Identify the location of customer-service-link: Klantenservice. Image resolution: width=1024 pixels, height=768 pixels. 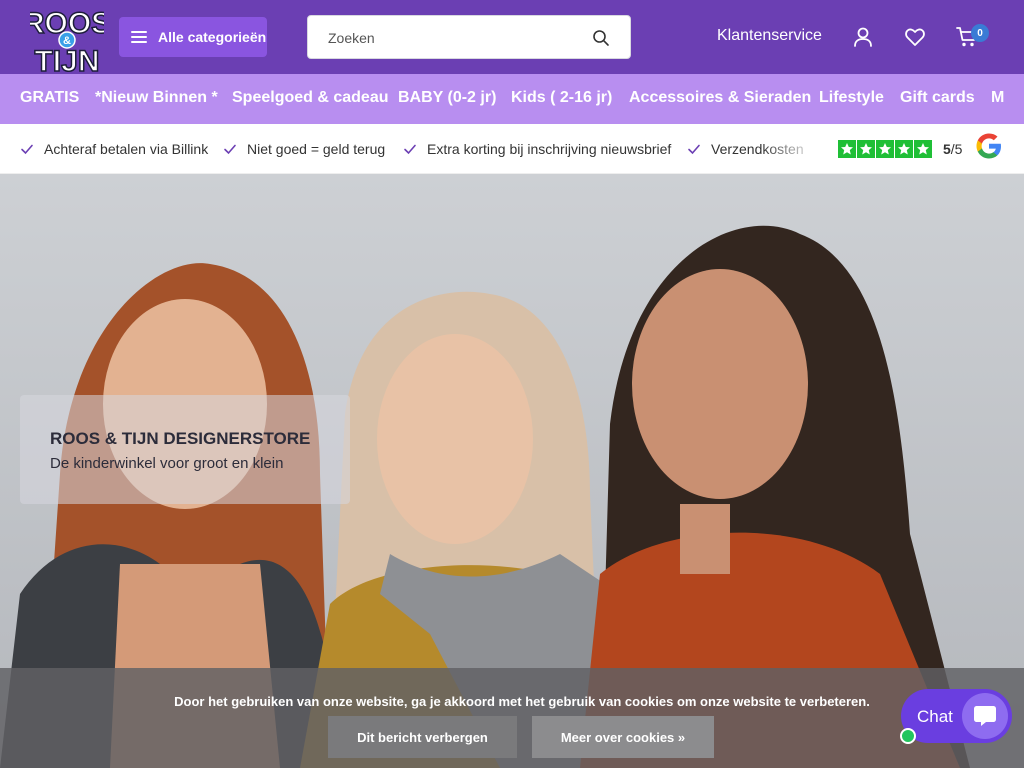
(769, 36).